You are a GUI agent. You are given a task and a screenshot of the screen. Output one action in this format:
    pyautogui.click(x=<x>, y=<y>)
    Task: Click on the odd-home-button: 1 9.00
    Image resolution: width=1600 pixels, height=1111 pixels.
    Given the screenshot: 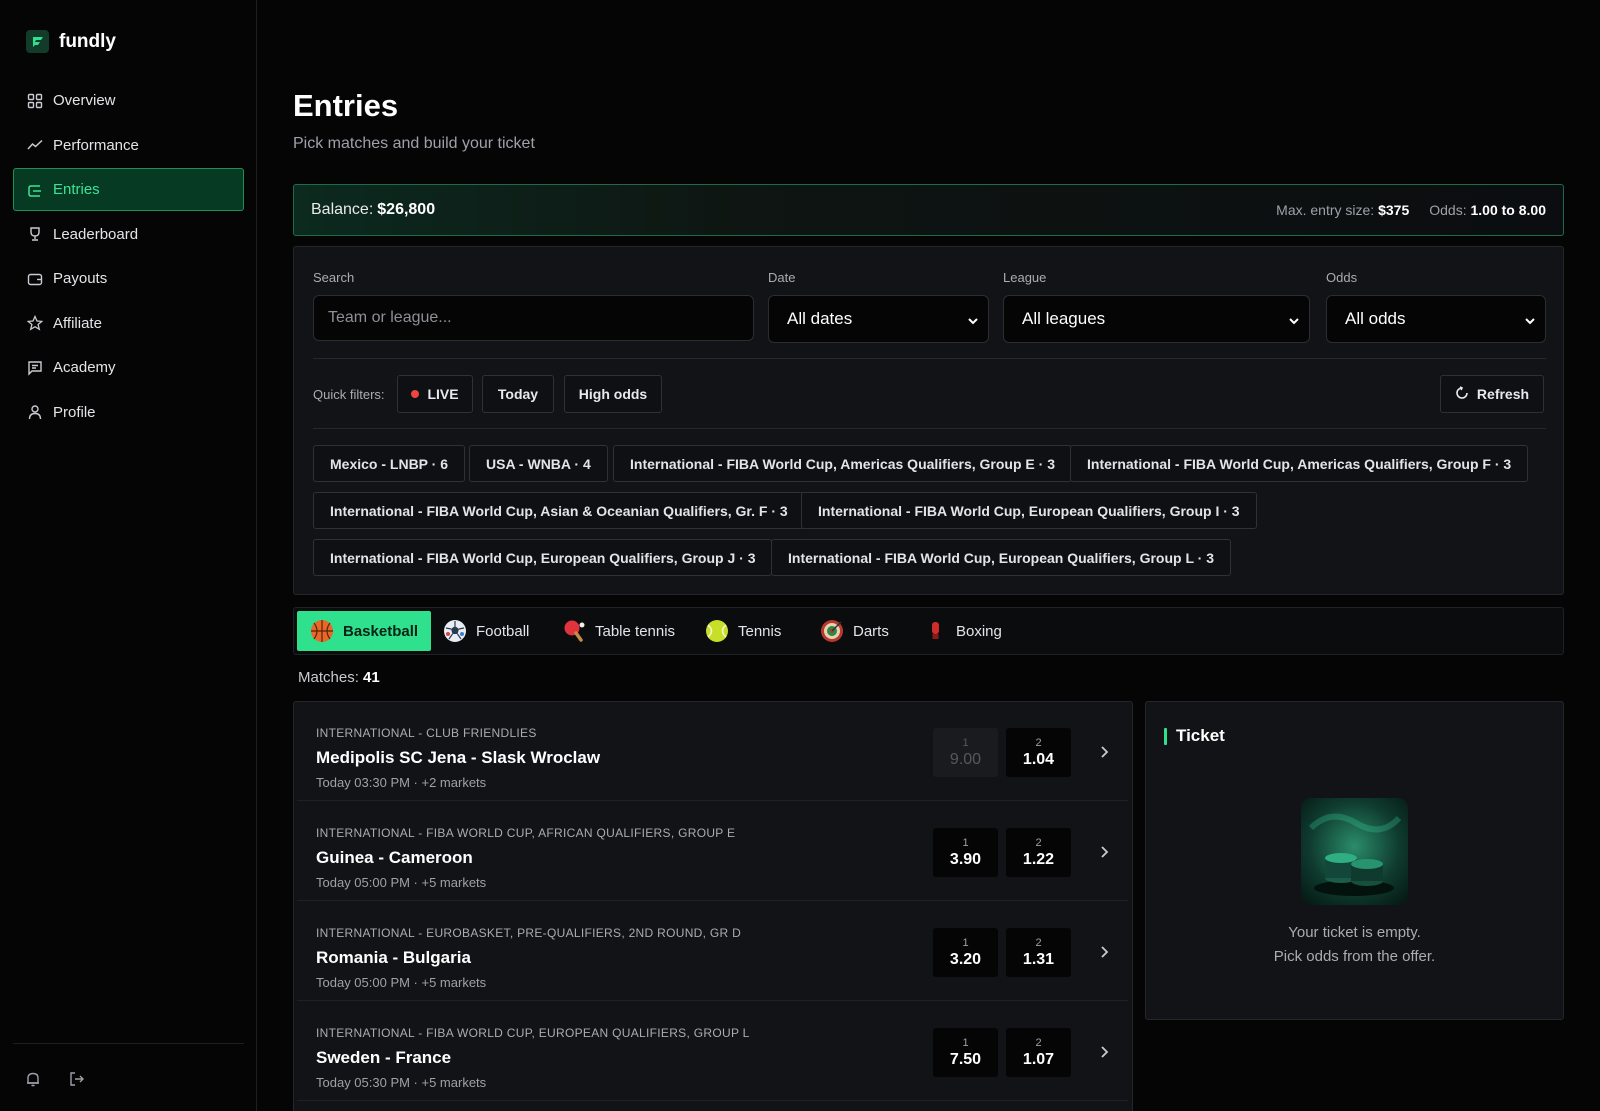 What is the action you would take?
    pyautogui.click(x=965, y=752)
    